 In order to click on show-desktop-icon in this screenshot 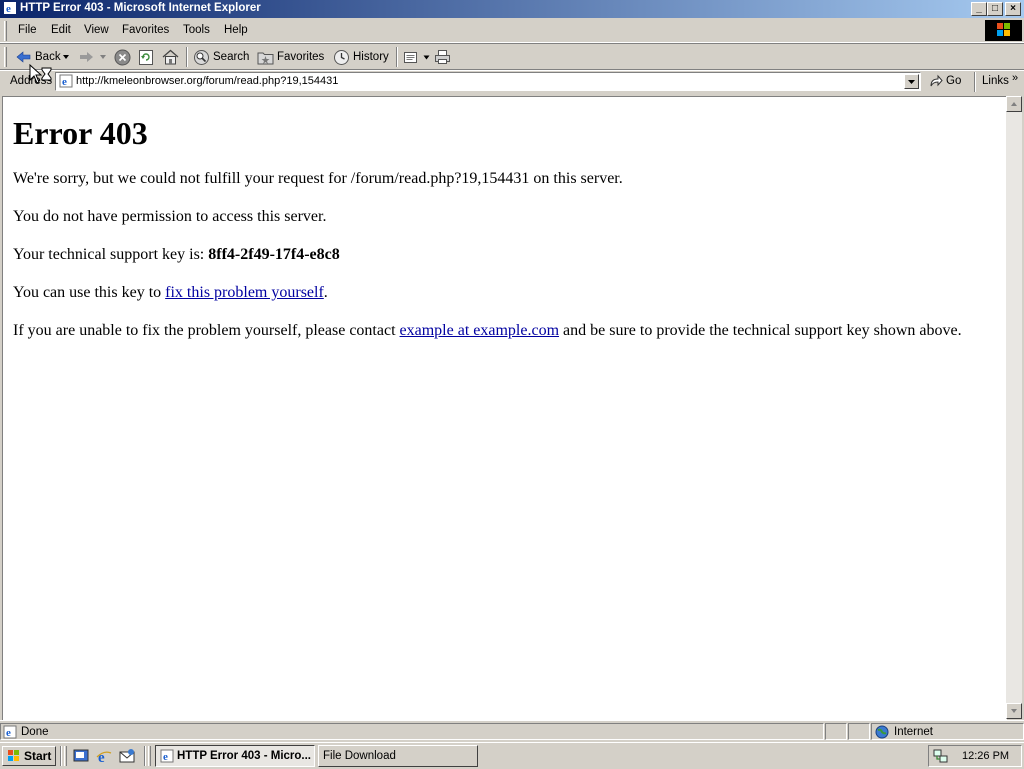, I will do `click(81, 756)`.